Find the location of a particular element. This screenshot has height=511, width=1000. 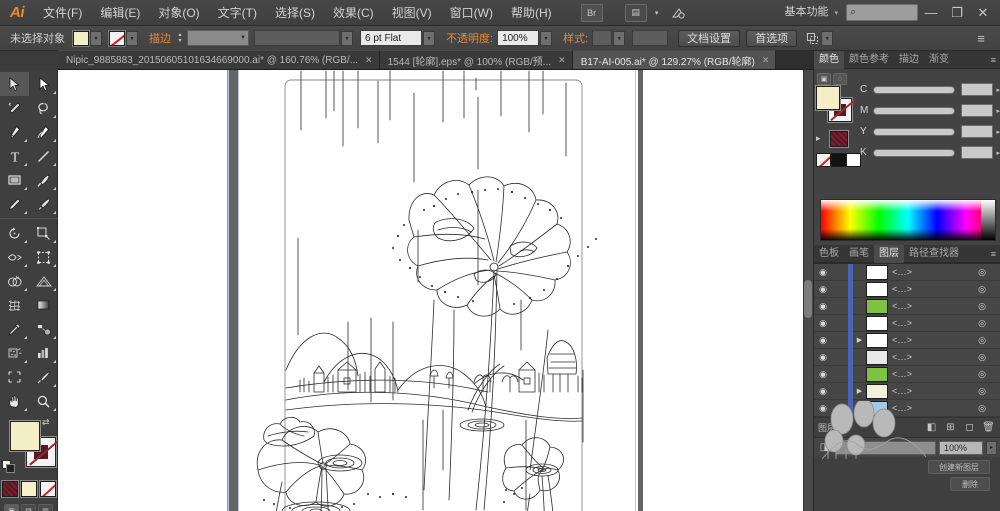

color-panel-last-color-swatch is located at coordinates (839, 139).